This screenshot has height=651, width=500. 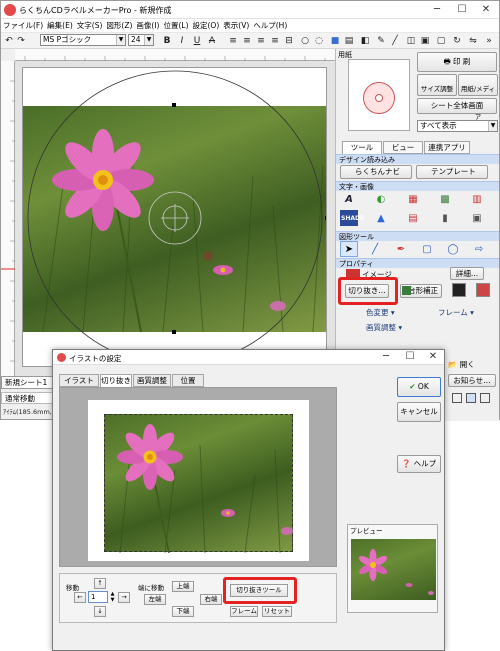 I want to click on section-shape-tool: 図形ツール, so click(x=417, y=236).